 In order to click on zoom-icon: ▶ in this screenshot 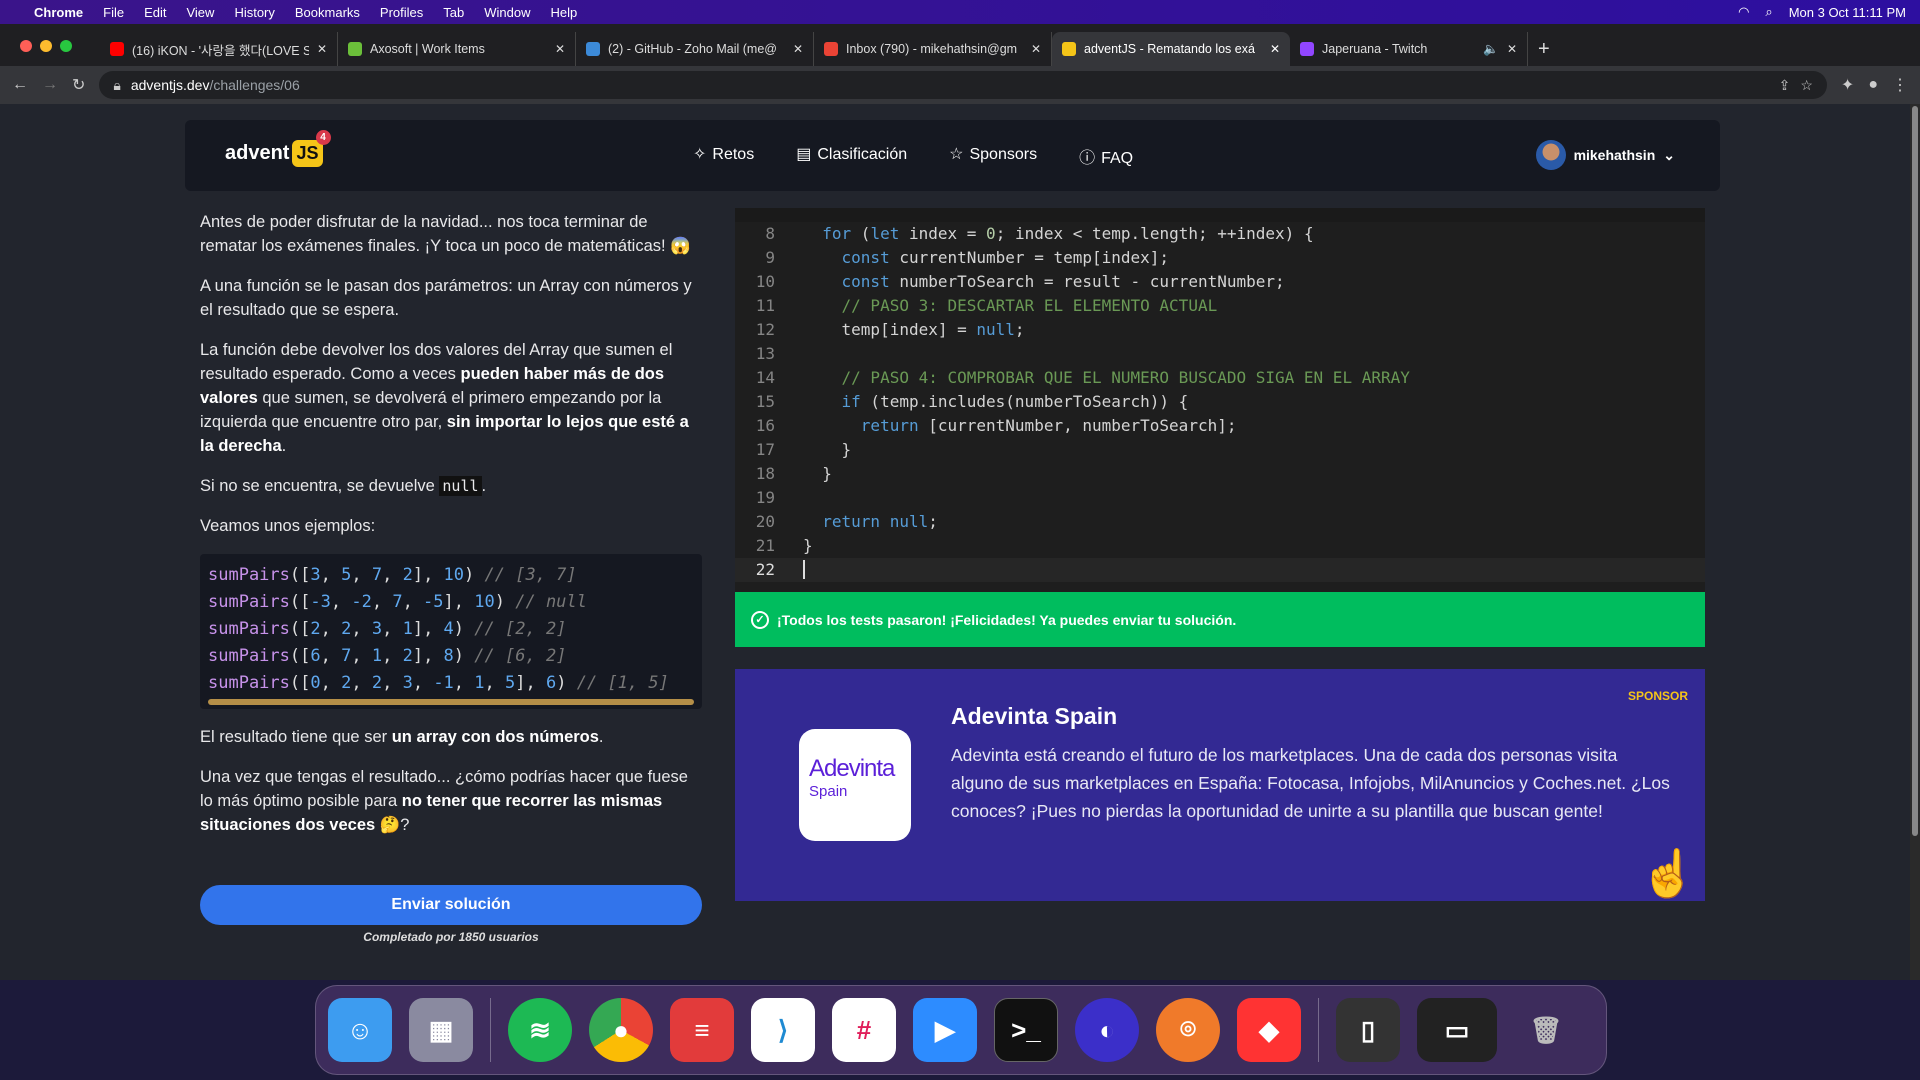, I will do `click(945, 1030)`.